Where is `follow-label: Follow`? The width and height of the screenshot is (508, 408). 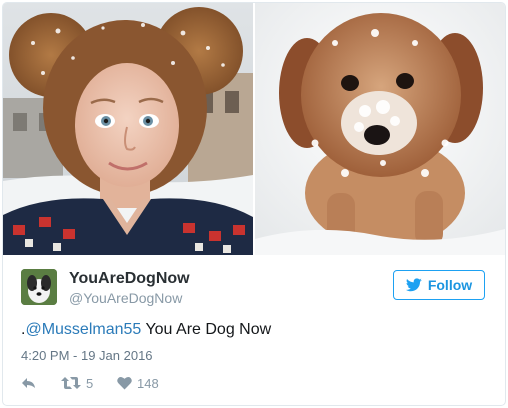
follow-label: Follow is located at coordinates (450, 285).